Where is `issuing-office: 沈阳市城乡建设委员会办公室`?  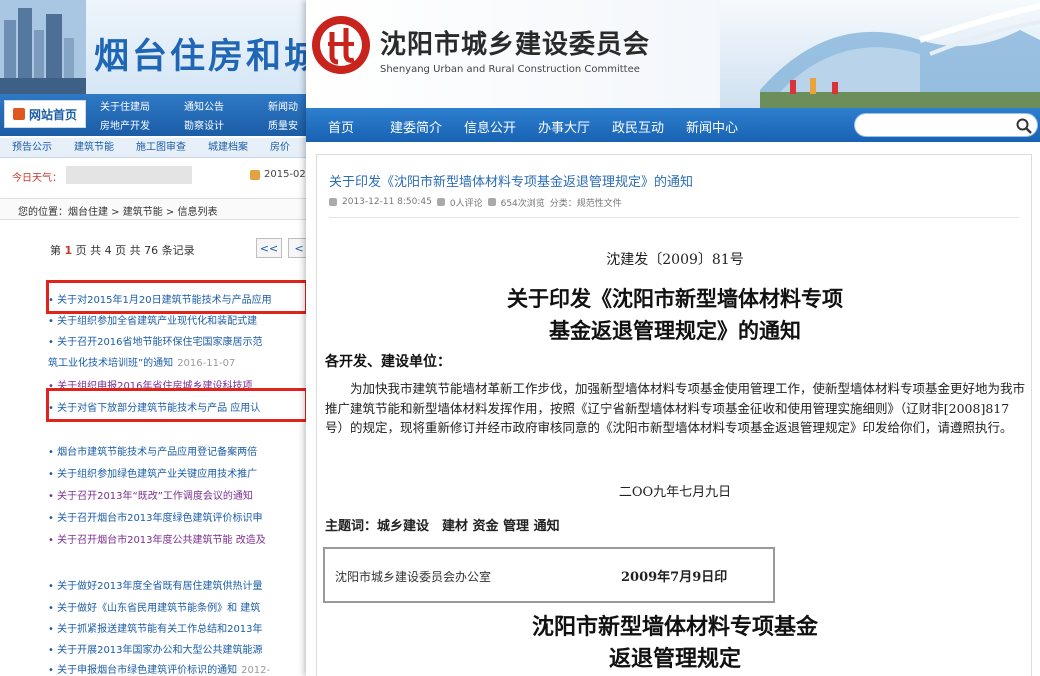
issuing-office: 沈阳市城乡建设委员会办公室 is located at coordinates (413, 577).